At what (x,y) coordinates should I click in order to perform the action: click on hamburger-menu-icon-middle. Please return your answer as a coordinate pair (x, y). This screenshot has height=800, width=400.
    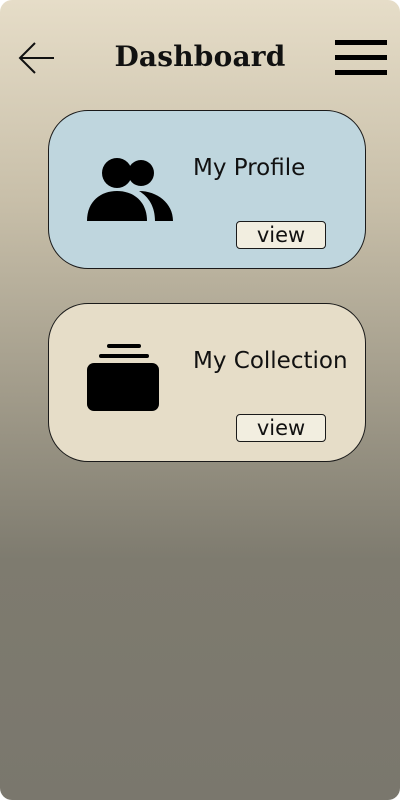
    Looking at the image, I should click on (361, 57).